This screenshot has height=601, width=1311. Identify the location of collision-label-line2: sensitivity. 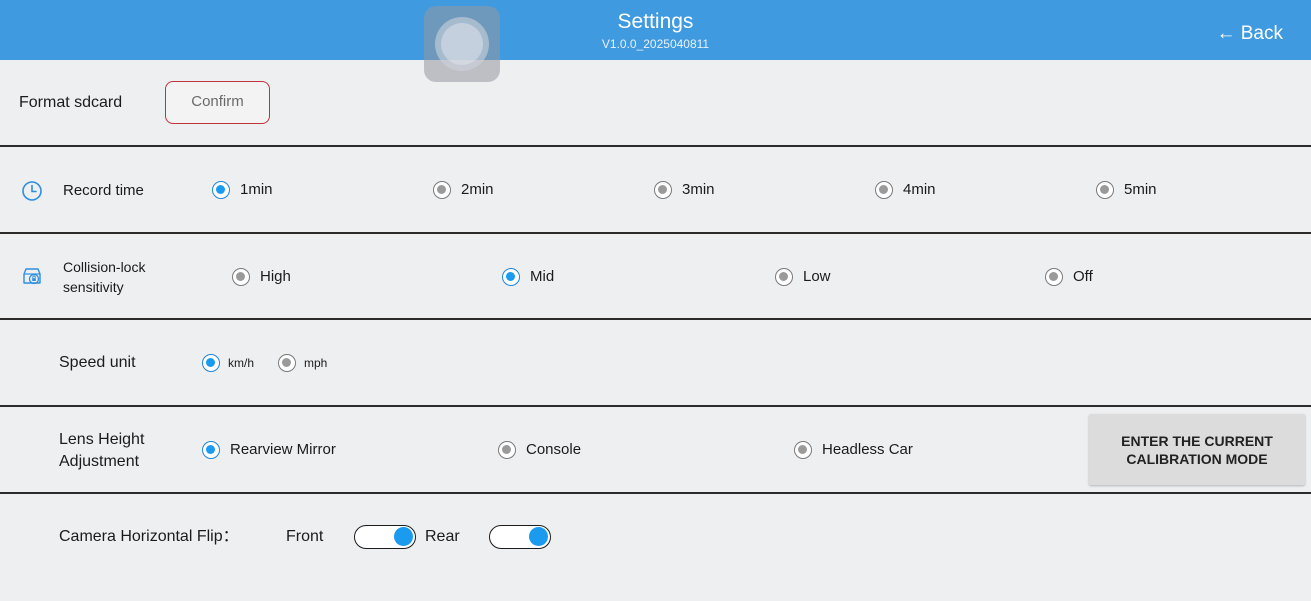
(93, 287).